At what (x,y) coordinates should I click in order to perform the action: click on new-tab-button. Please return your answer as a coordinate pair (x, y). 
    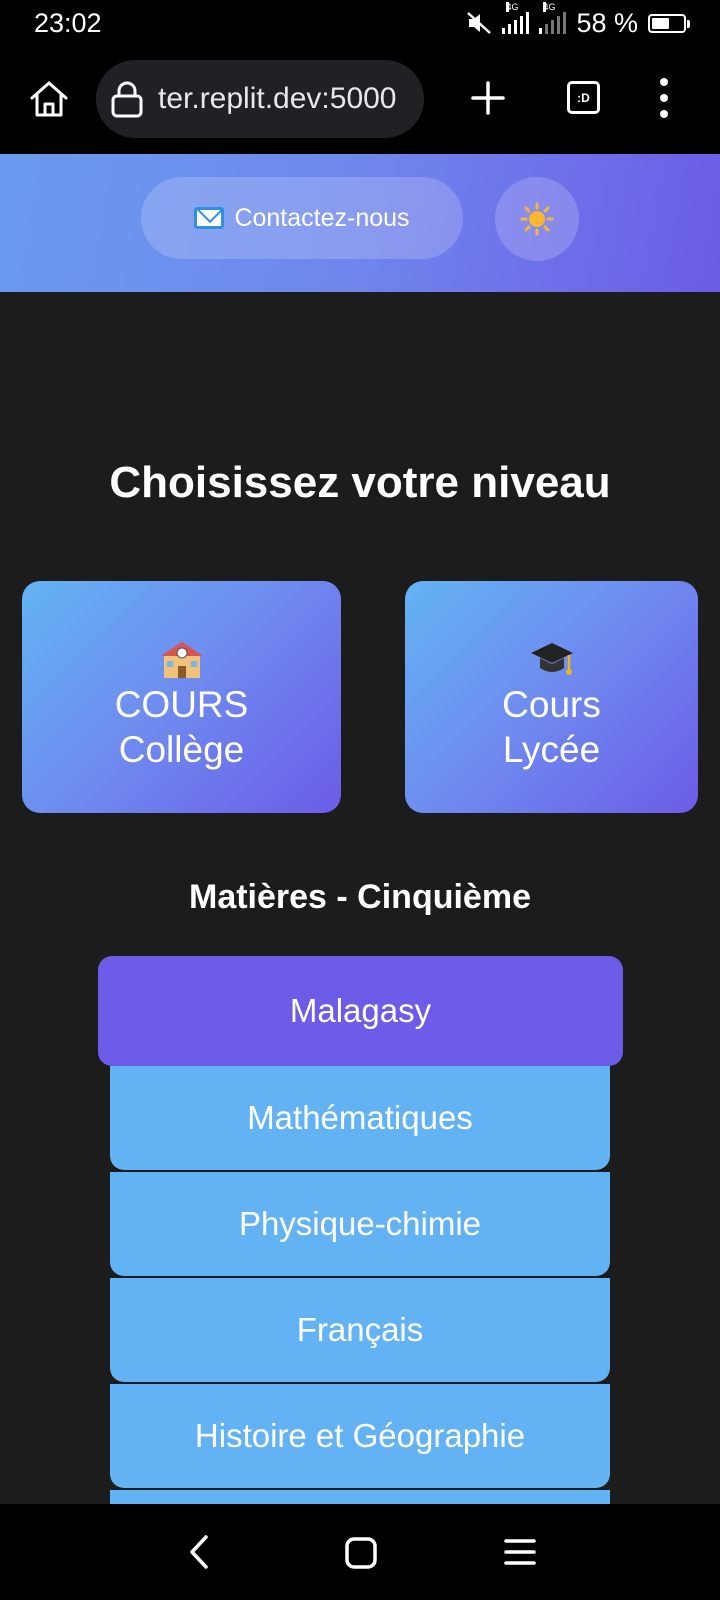
    Looking at the image, I should click on (488, 98).